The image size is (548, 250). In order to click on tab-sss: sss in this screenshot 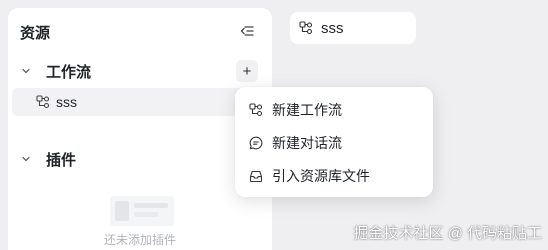, I will do `click(353, 28)`.